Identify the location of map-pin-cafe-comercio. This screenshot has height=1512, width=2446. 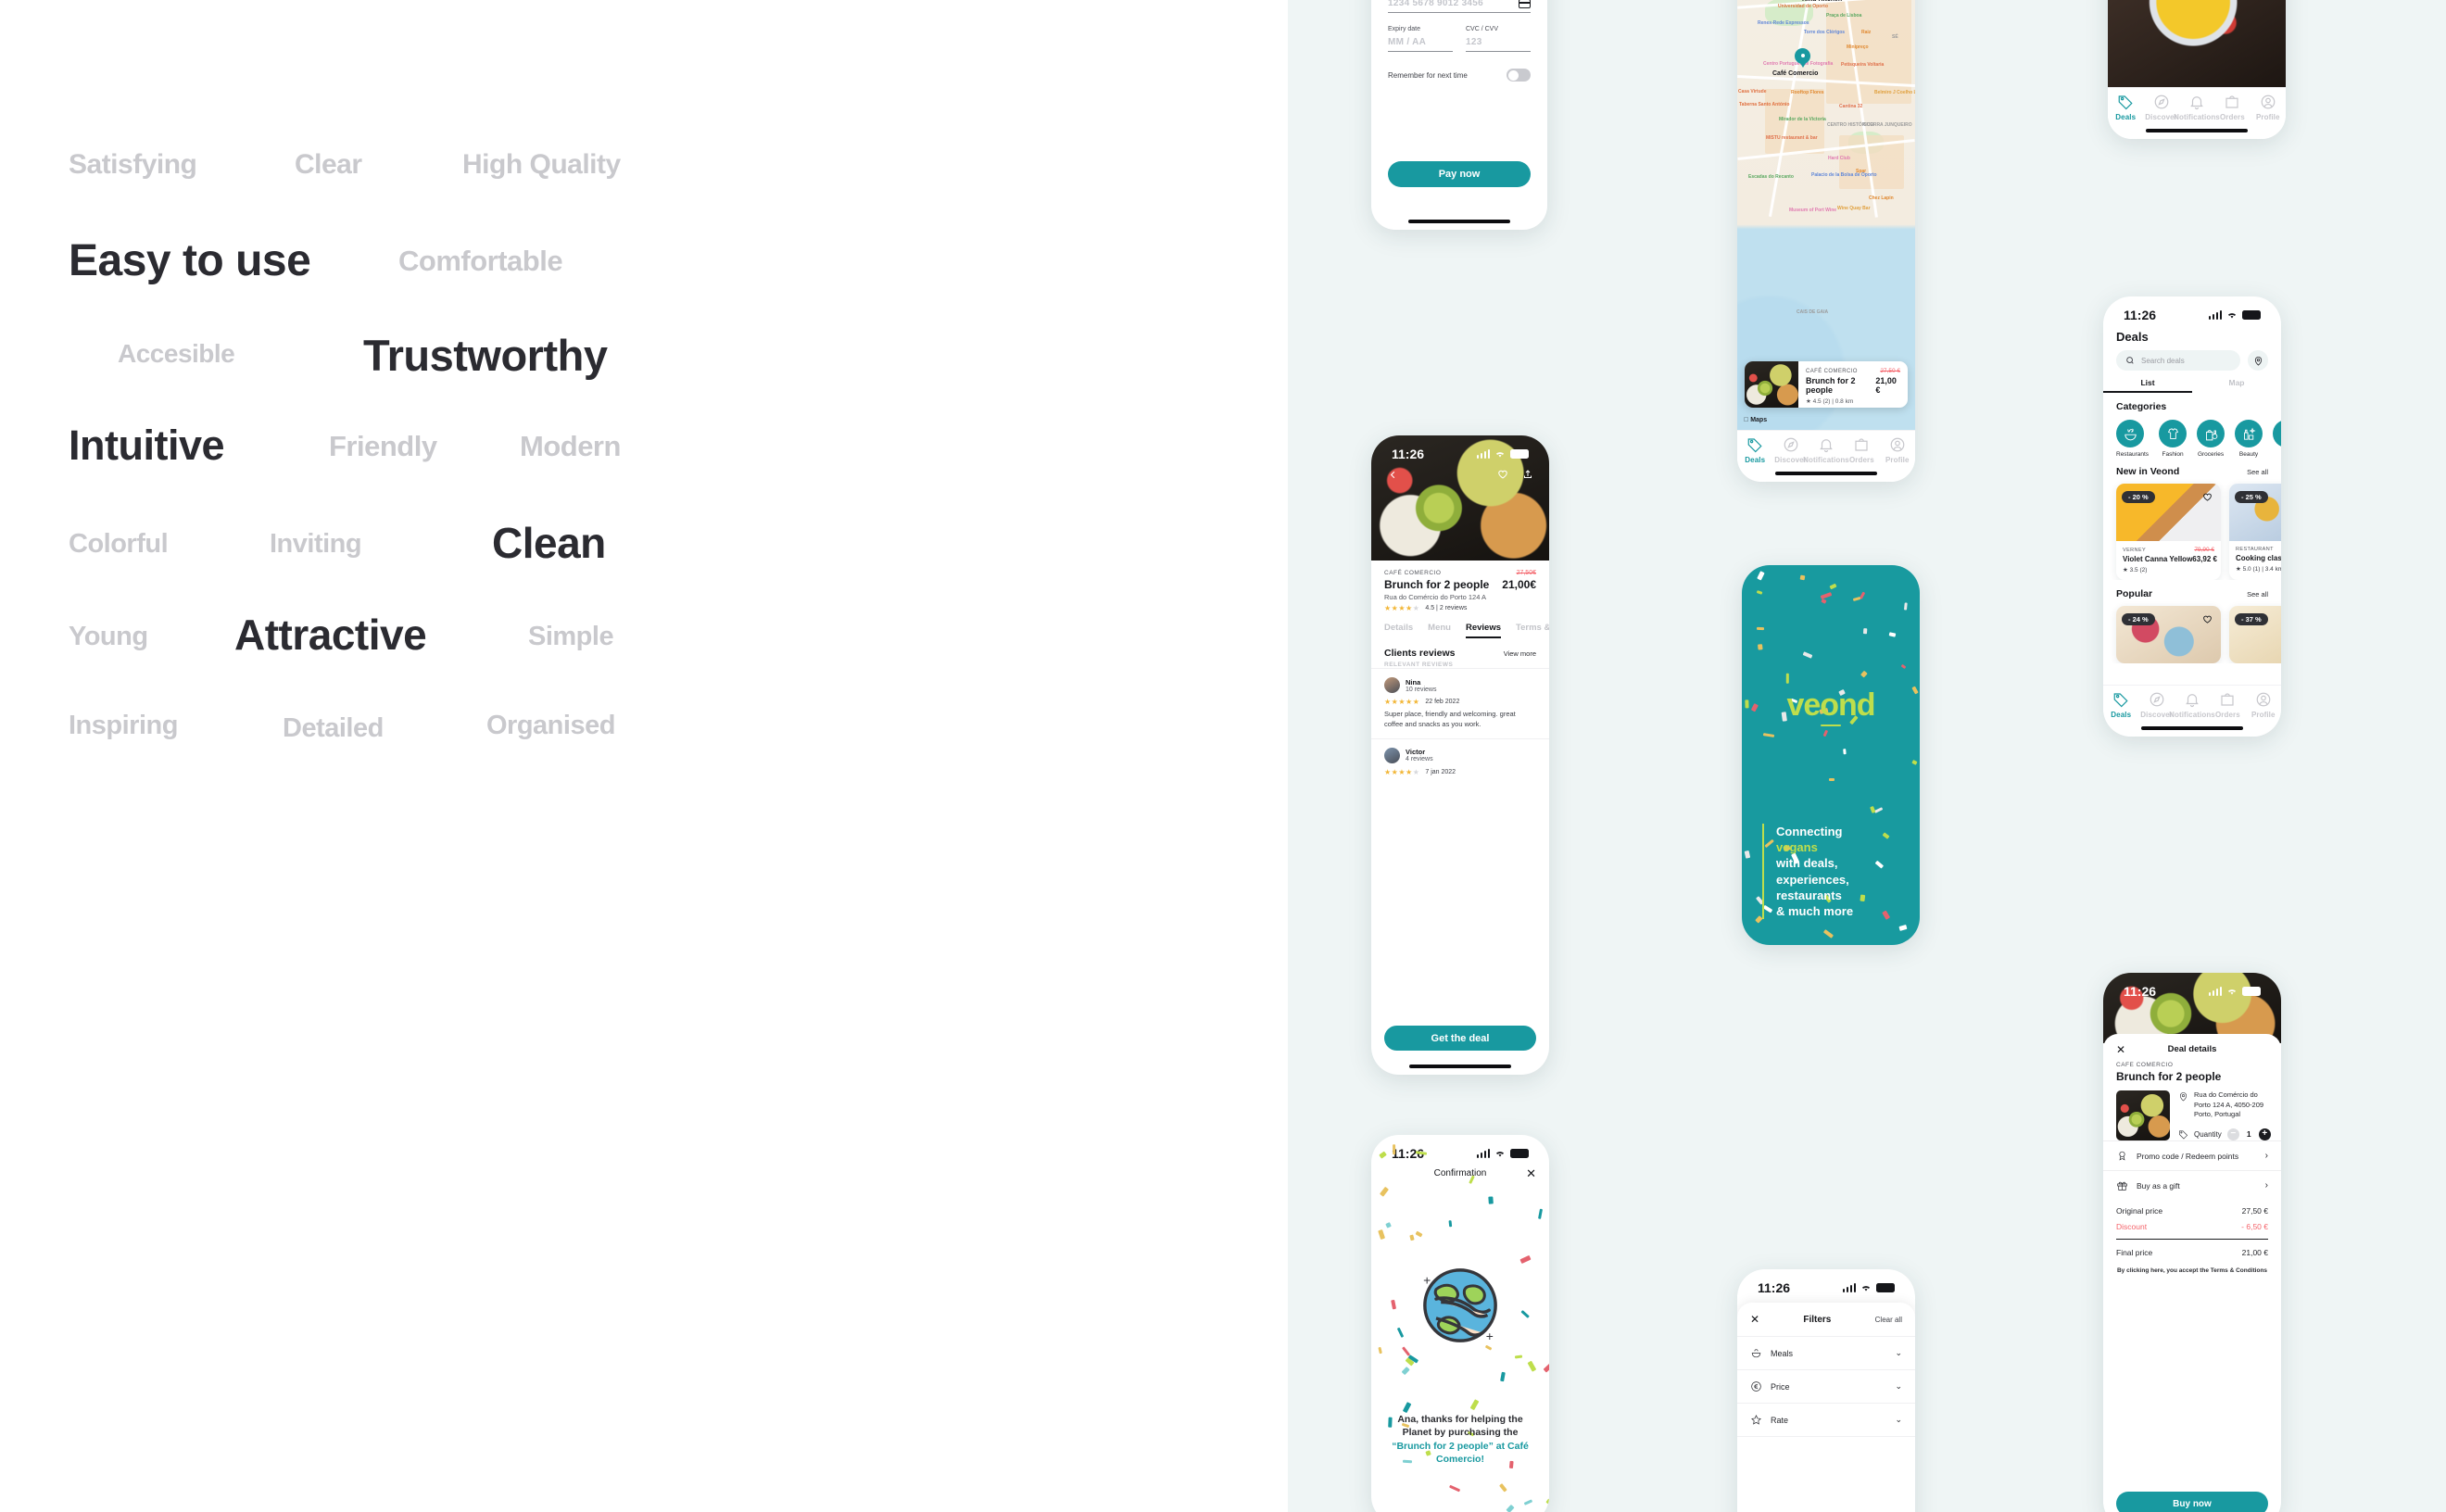
(1803, 58).